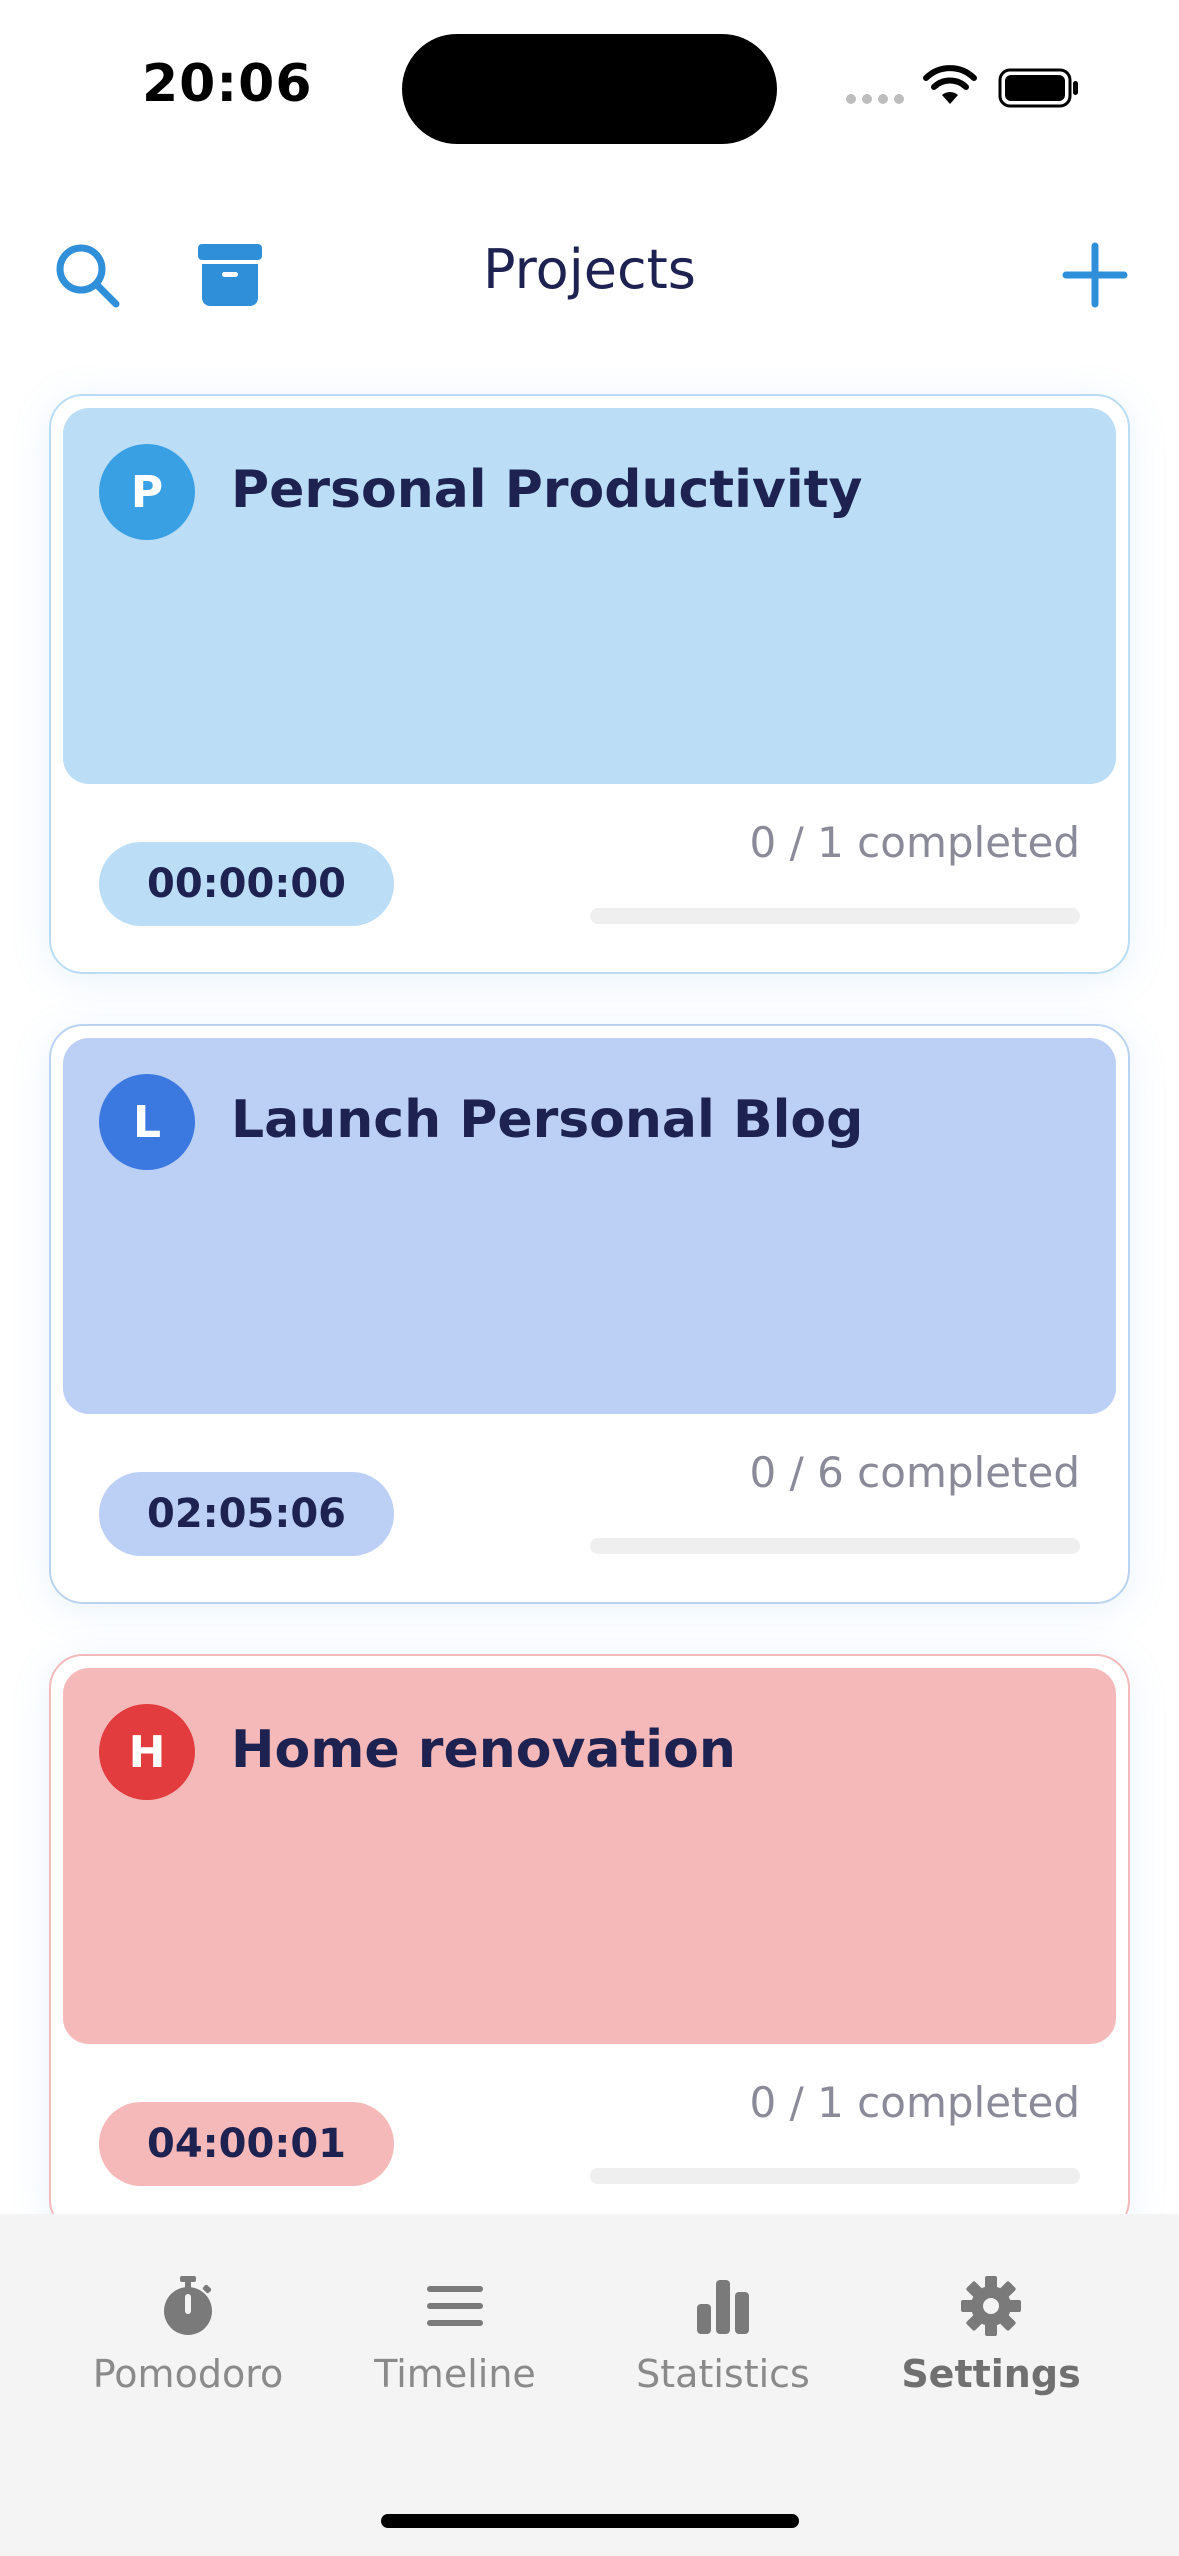  What do you see at coordinates (455, 2306) in the screenshot?
I see `list-icon` at bounding box center [455, 2306].